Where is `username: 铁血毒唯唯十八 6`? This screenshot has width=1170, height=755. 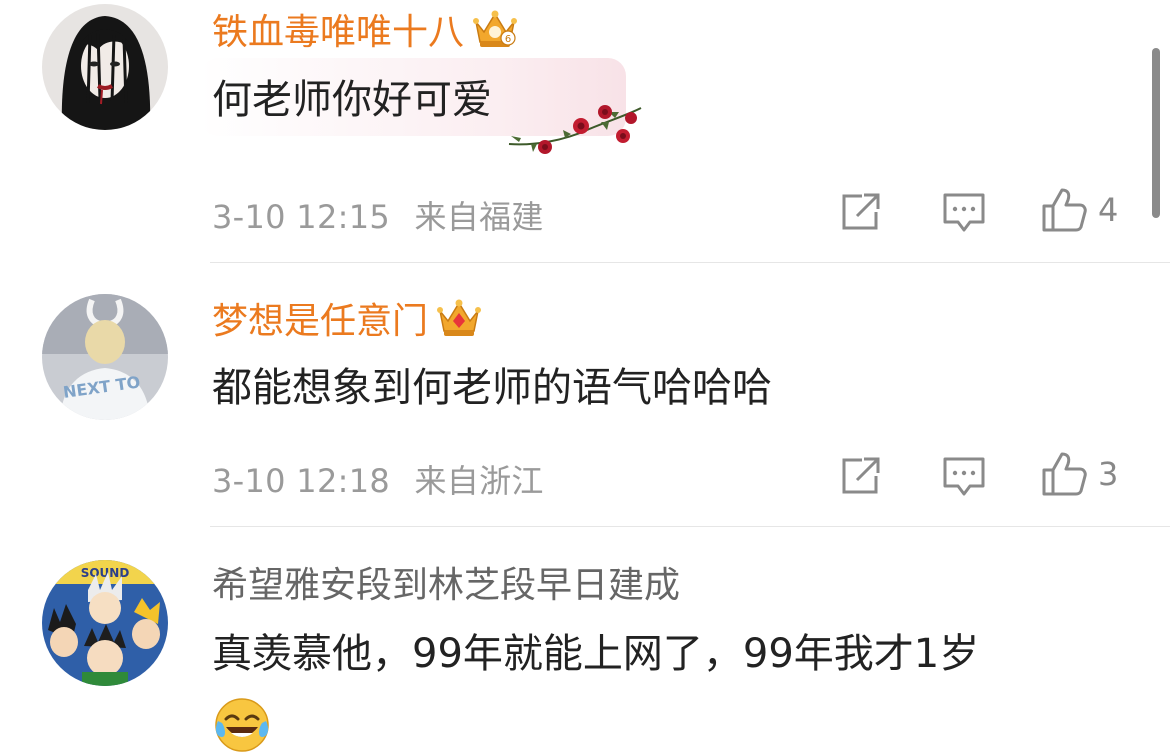
username: 铁血毒唯唯十八 6 is located at coordinates (365, 31).